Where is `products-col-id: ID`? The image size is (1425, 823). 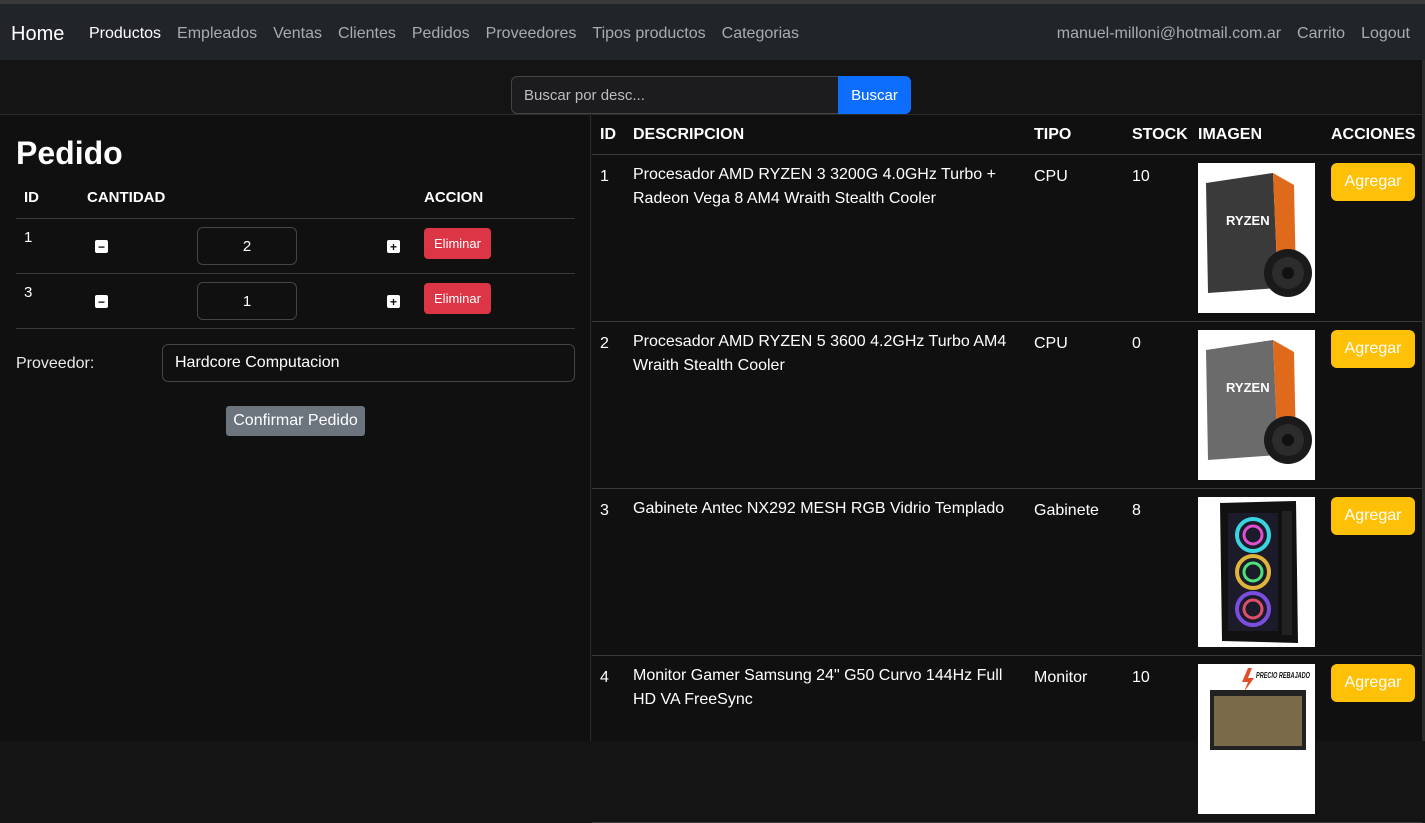 products-col-id: ID is located at coordinates (608, 134).